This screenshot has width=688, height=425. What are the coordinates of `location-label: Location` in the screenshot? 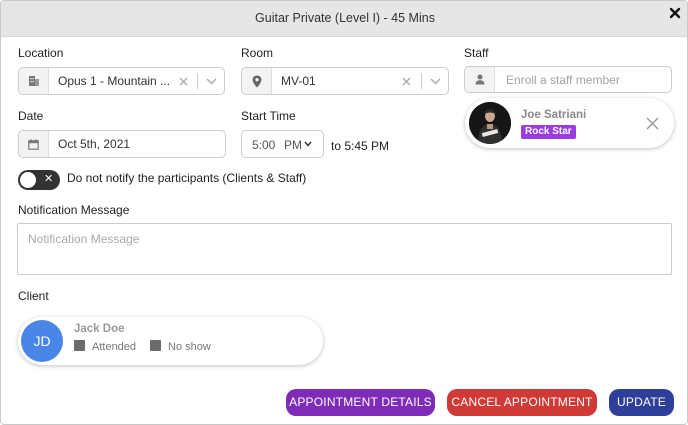 It's located at (41, 53).